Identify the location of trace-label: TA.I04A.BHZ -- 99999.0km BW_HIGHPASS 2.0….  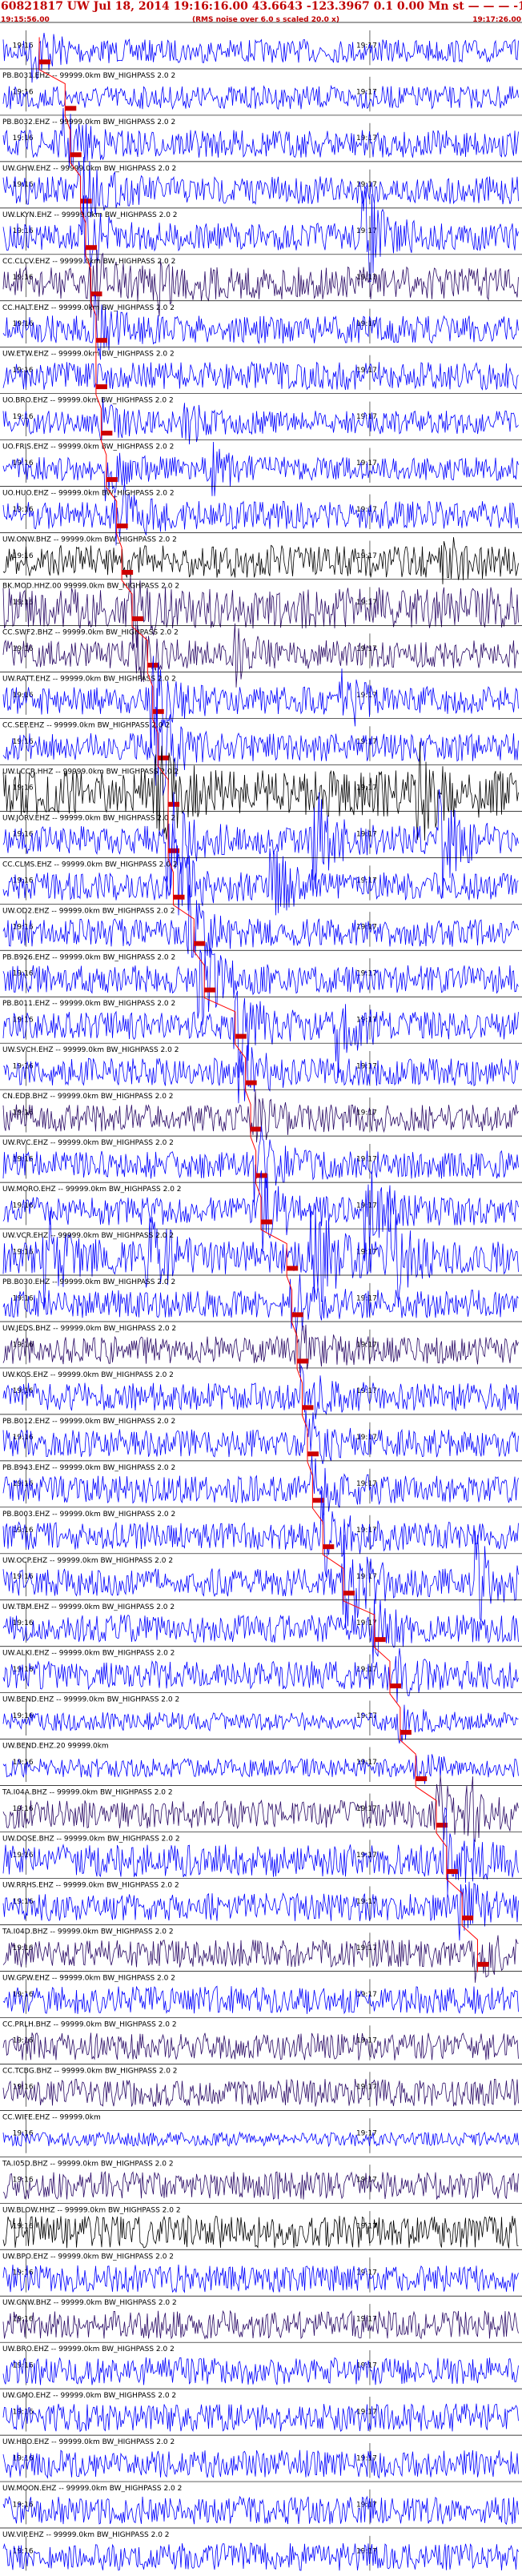
(88, 1793).